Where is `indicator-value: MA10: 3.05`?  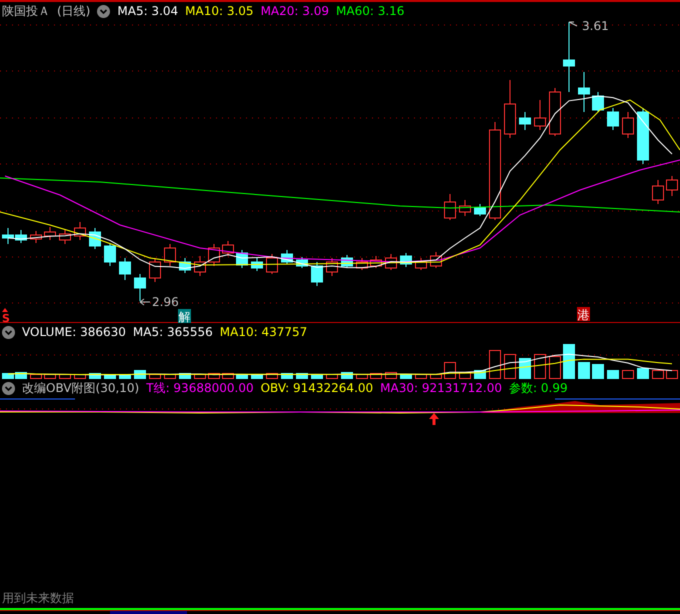 indicator-value: MA10: 3.05 is located at coordinates (219, 11).